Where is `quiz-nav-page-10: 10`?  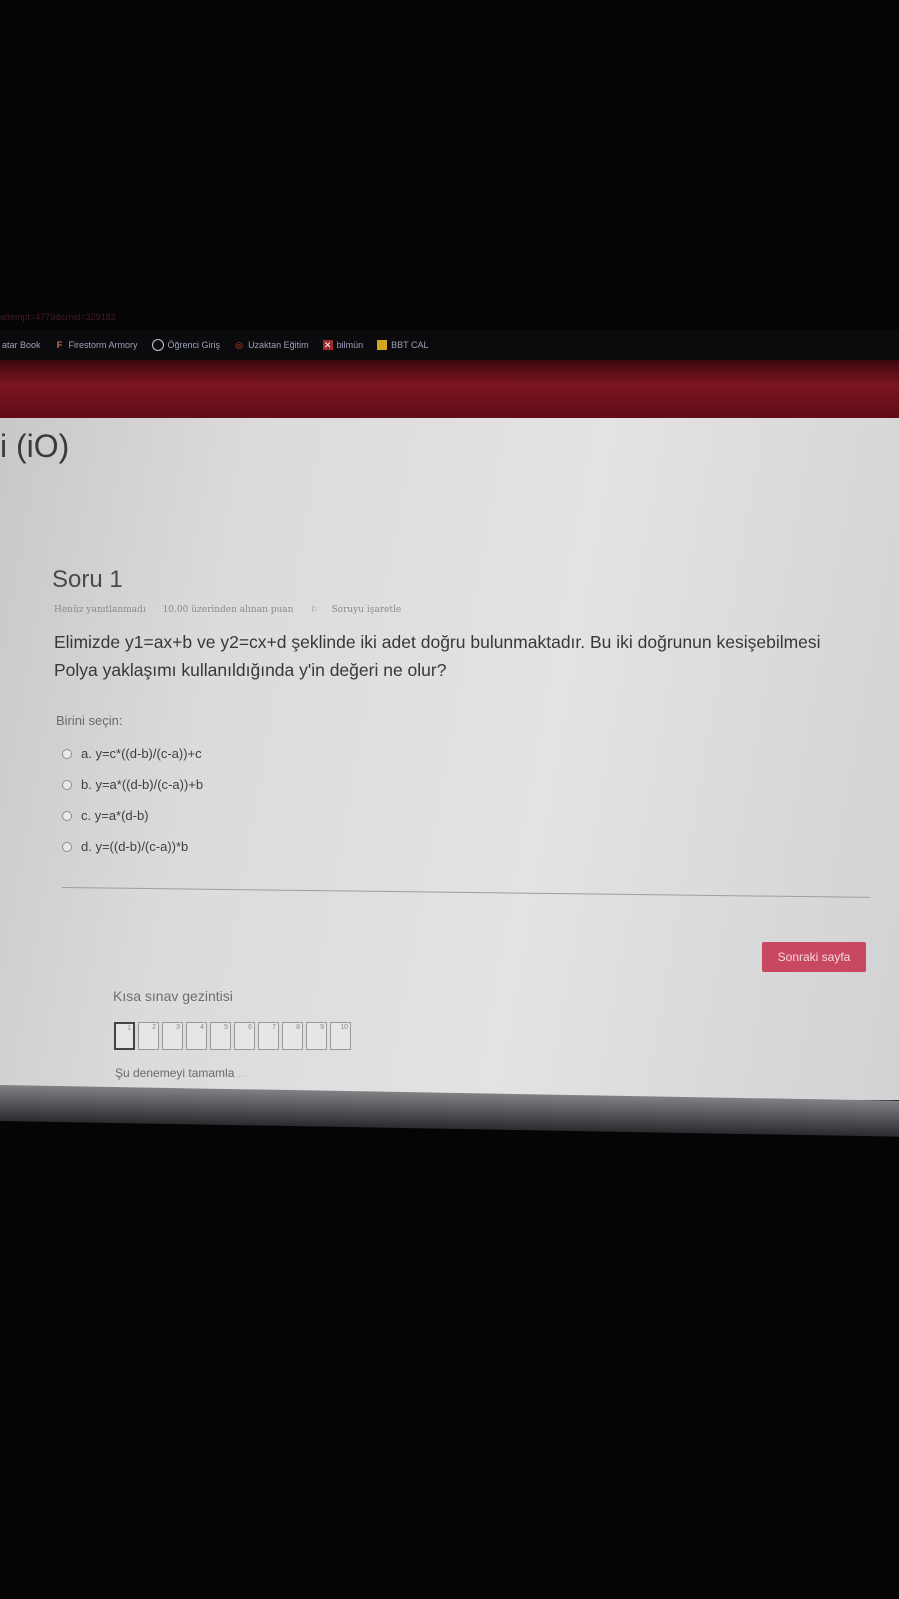 quiz-nav-page-10: 10 is located at coordinates (340, 1036).